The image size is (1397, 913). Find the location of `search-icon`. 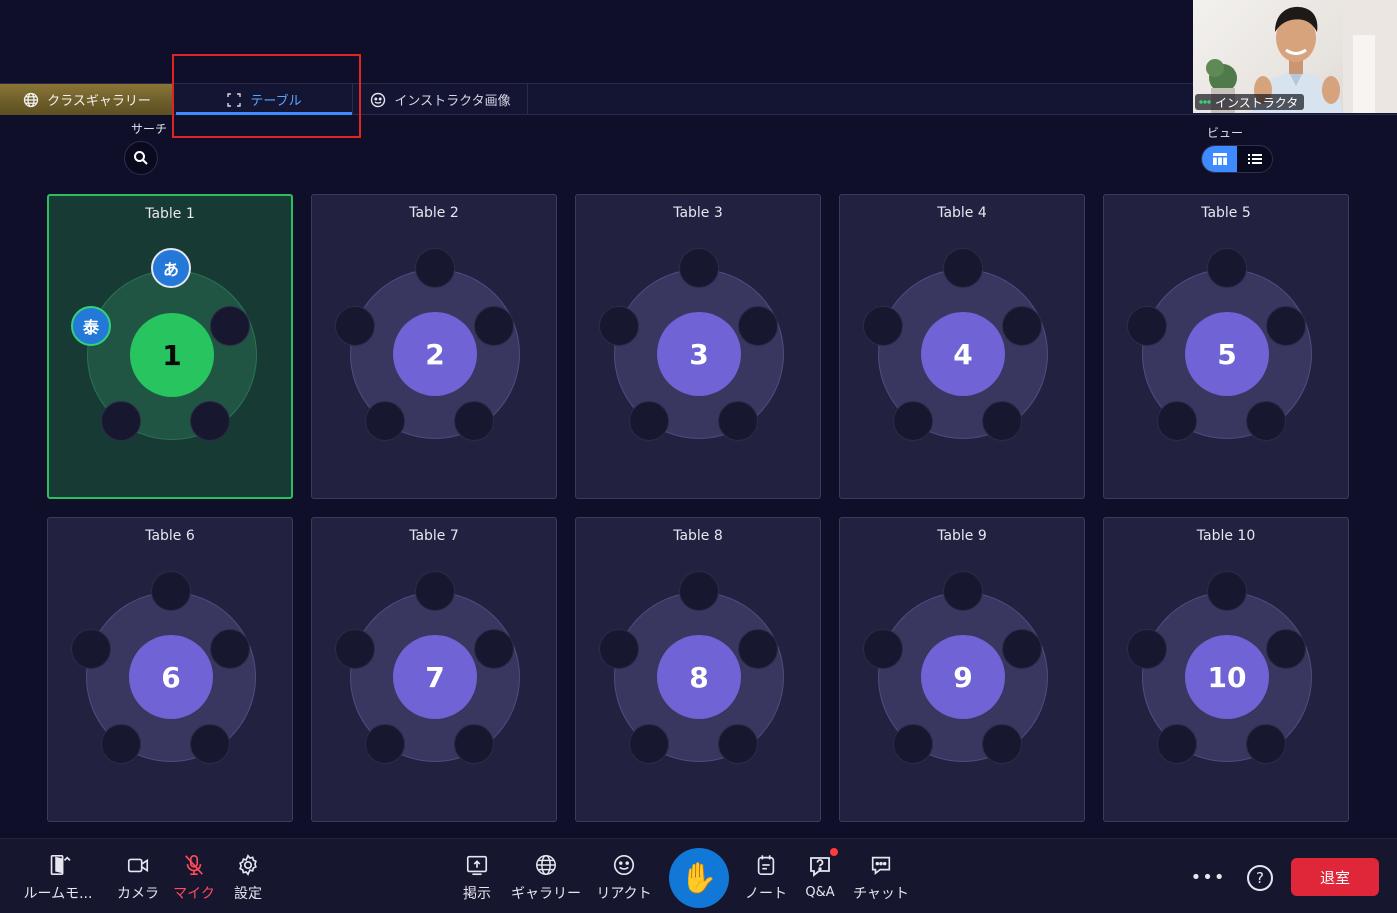

search-icon is located at coordinates (141, 158).